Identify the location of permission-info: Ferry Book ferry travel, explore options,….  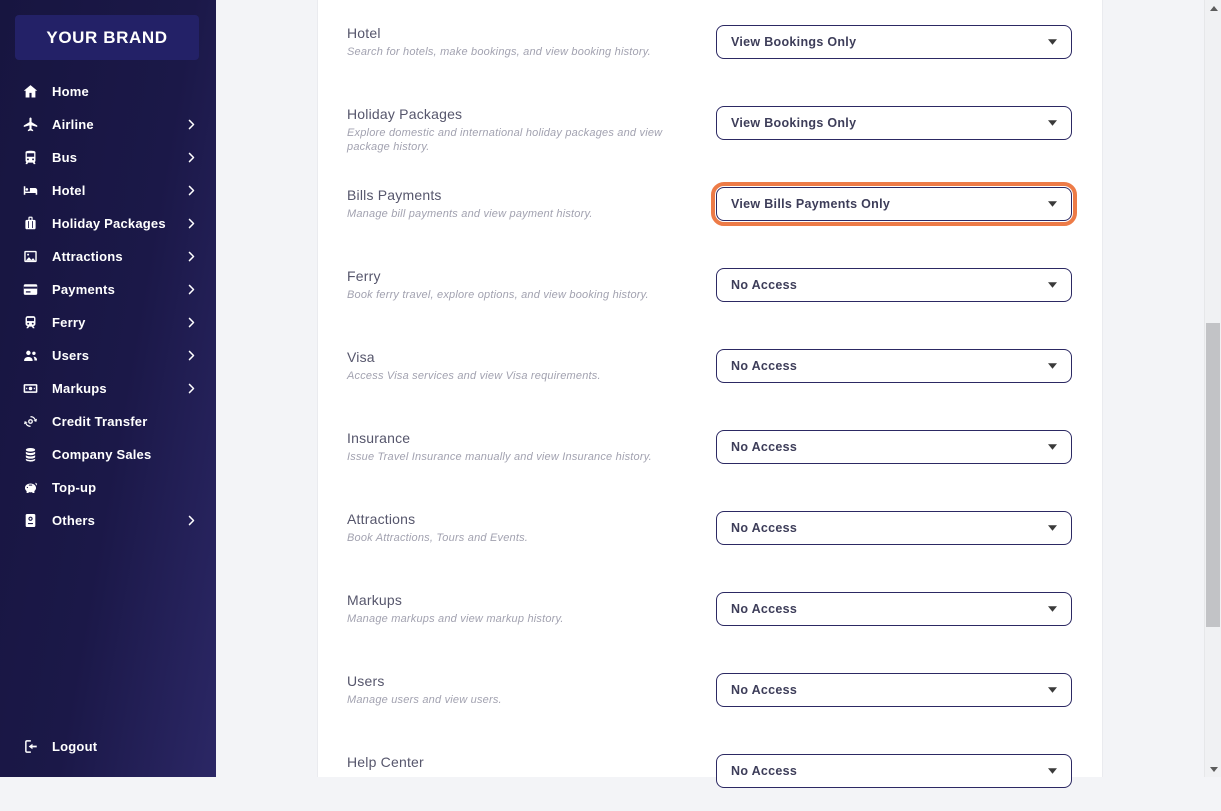
(529, 285).